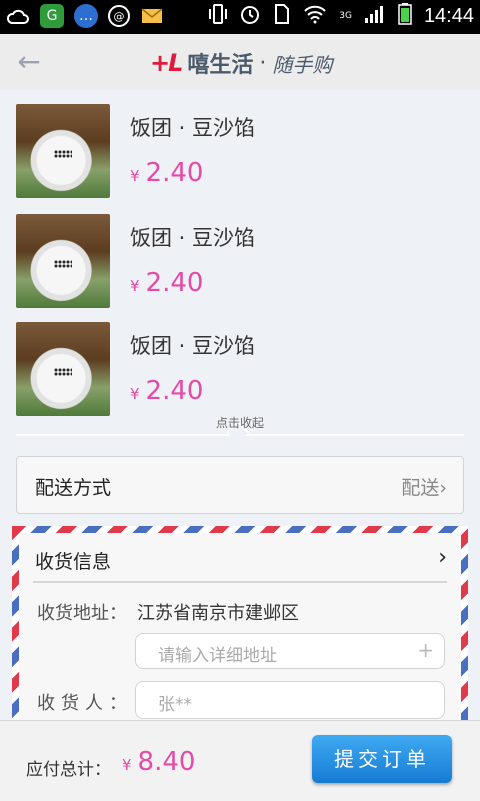 The height and width of the screenshot is (801, 480). Describe the element at coordinates (119, 16) in the screenshot. I see `sync-icon: @` at that location.